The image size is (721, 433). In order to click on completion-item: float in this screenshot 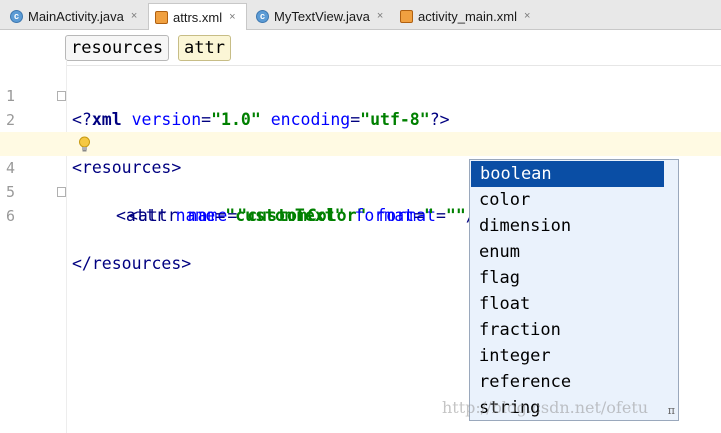, I will do `click(567, 304)`.